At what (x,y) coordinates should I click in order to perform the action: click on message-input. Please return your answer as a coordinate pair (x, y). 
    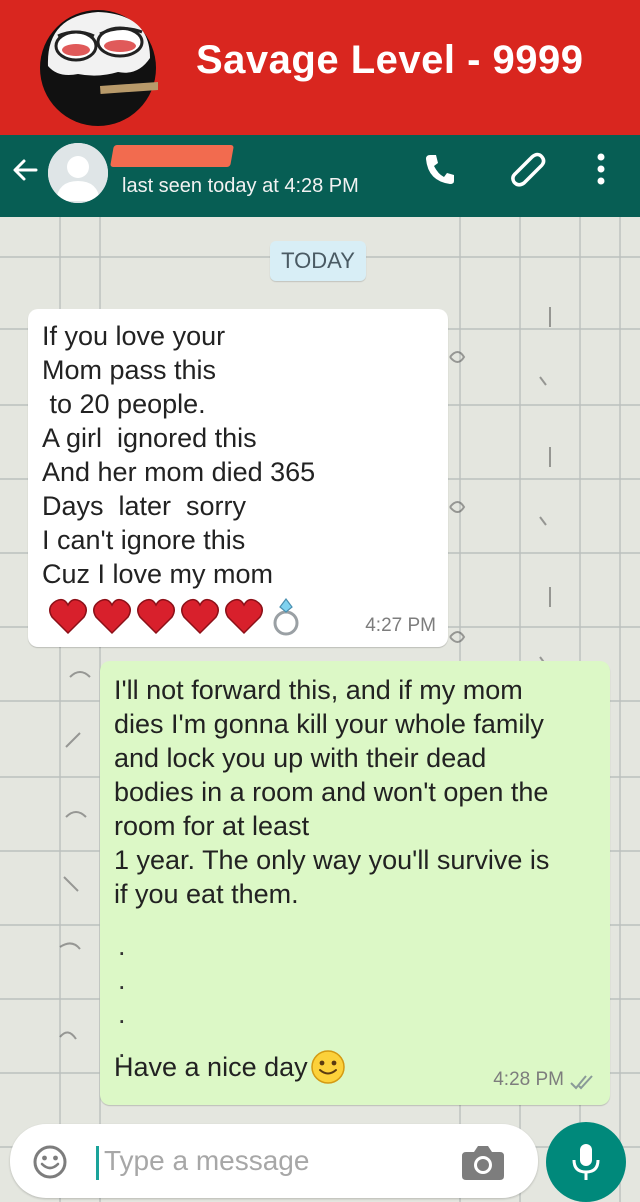
    Looking at the image, I should click on (274, 1161).